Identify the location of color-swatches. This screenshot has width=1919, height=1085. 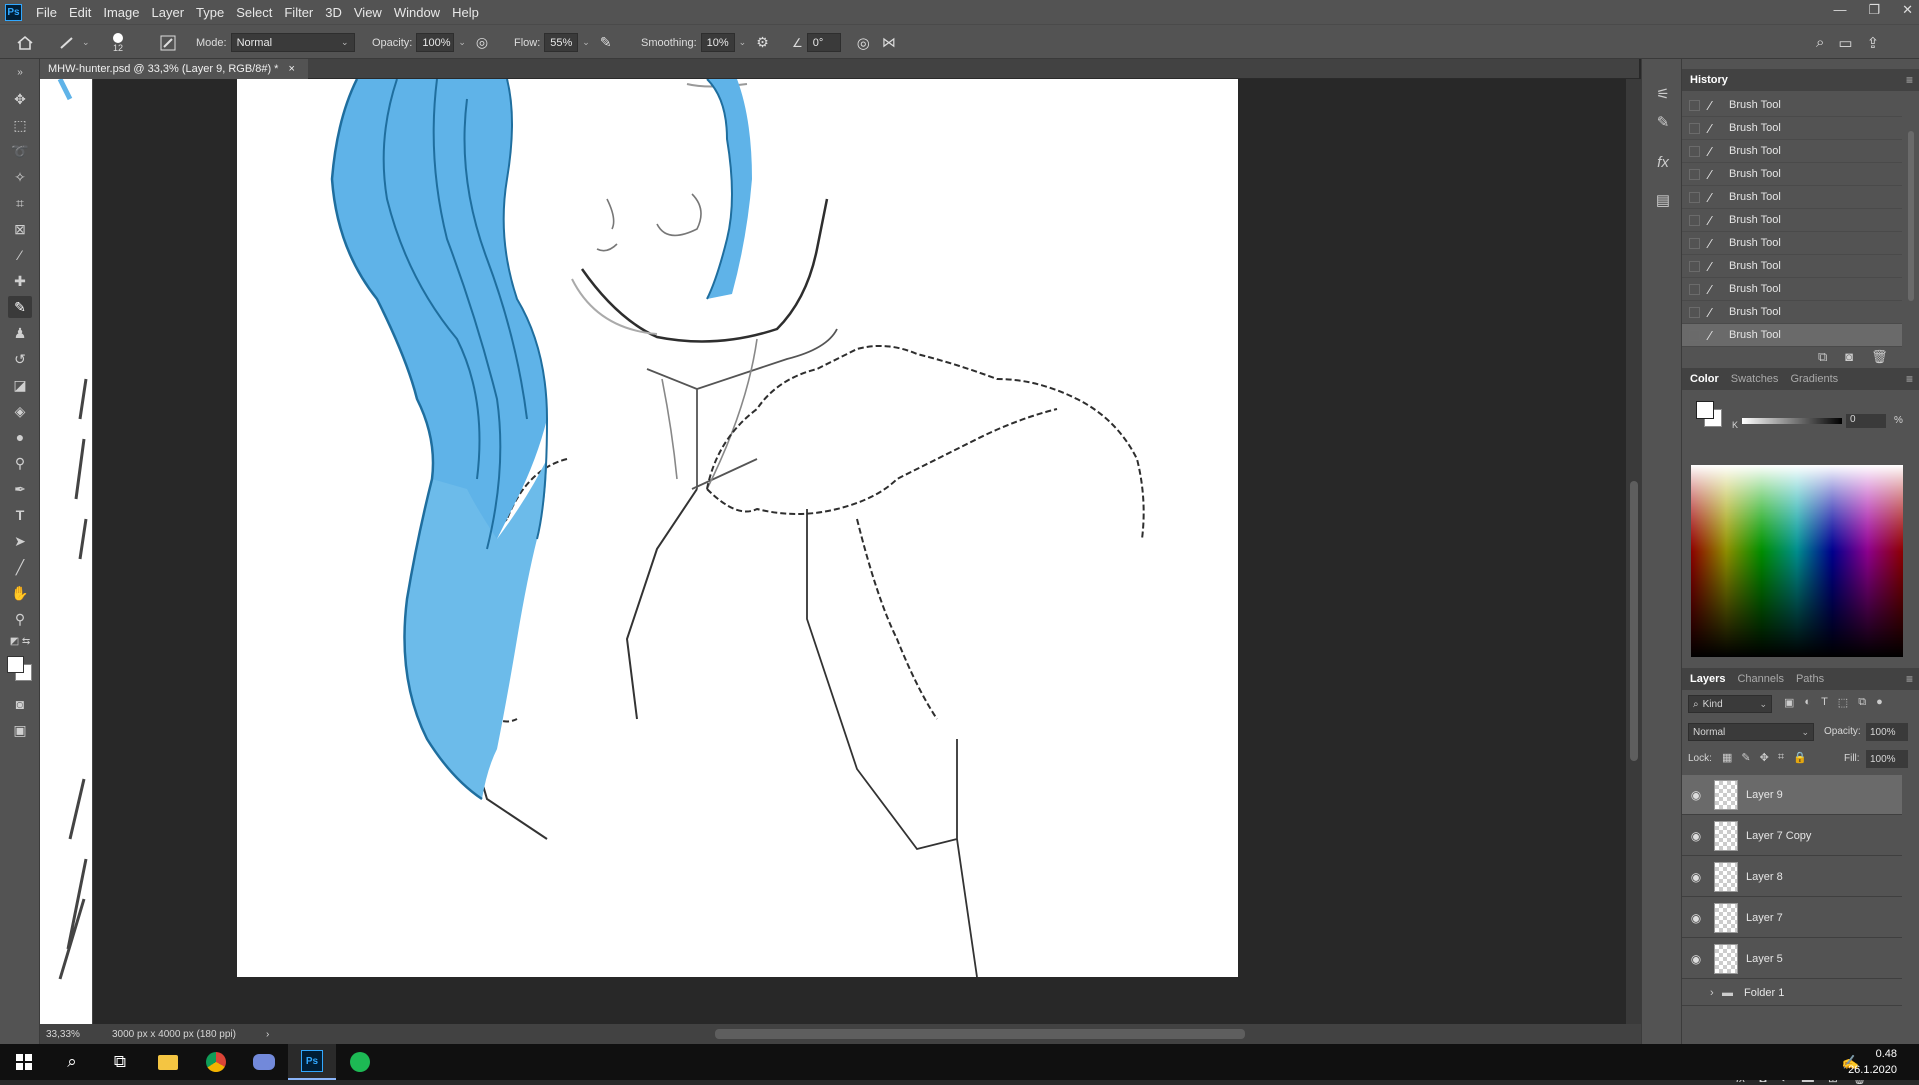
(20, 669).